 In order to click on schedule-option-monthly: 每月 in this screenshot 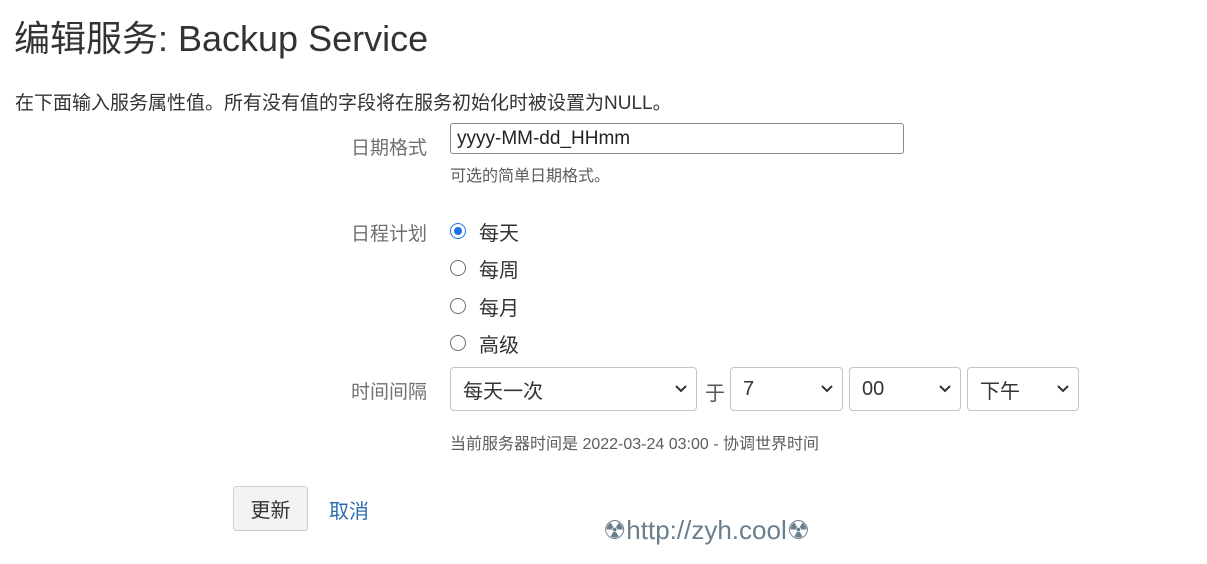, I will do `click(484, 307)`.